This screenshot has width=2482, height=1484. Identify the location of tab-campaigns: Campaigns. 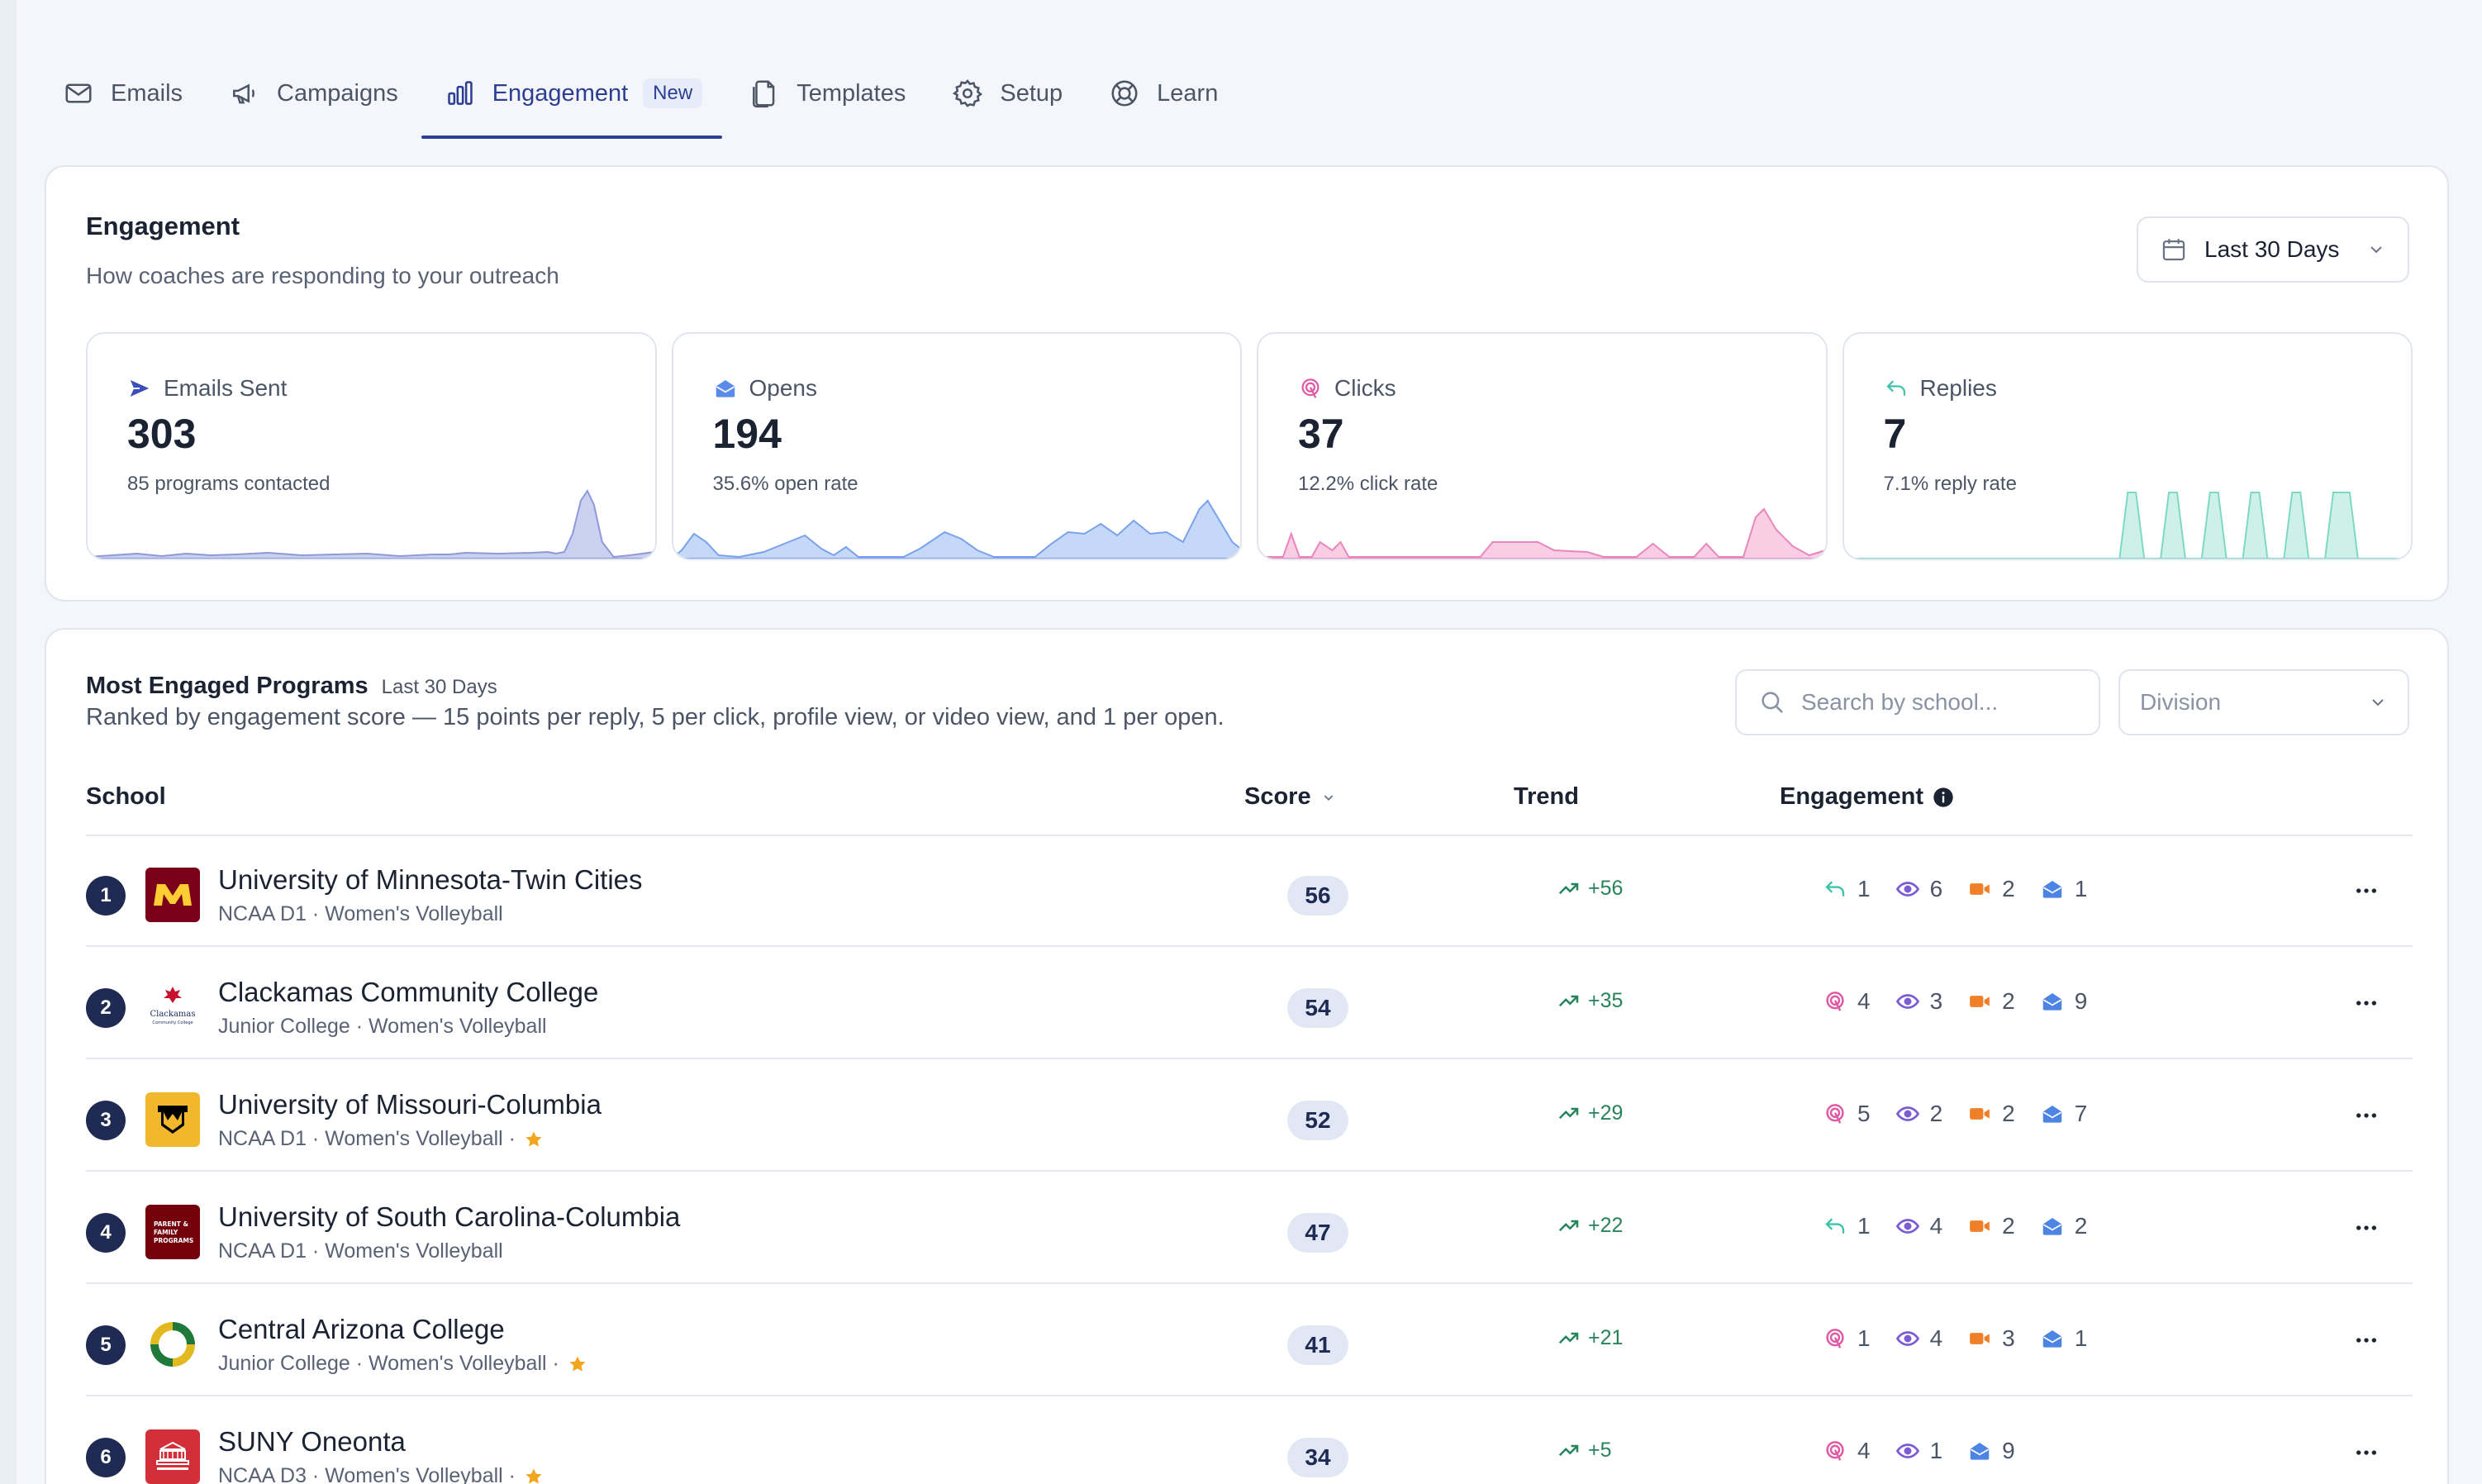
(313, 93).